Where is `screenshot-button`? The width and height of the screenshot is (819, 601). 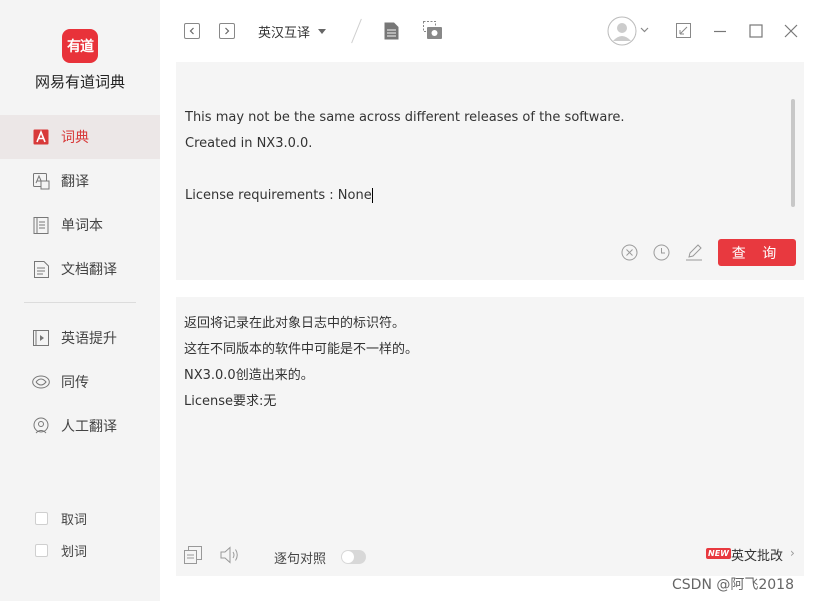 screenshot-button is located at coordinates (433, 30).